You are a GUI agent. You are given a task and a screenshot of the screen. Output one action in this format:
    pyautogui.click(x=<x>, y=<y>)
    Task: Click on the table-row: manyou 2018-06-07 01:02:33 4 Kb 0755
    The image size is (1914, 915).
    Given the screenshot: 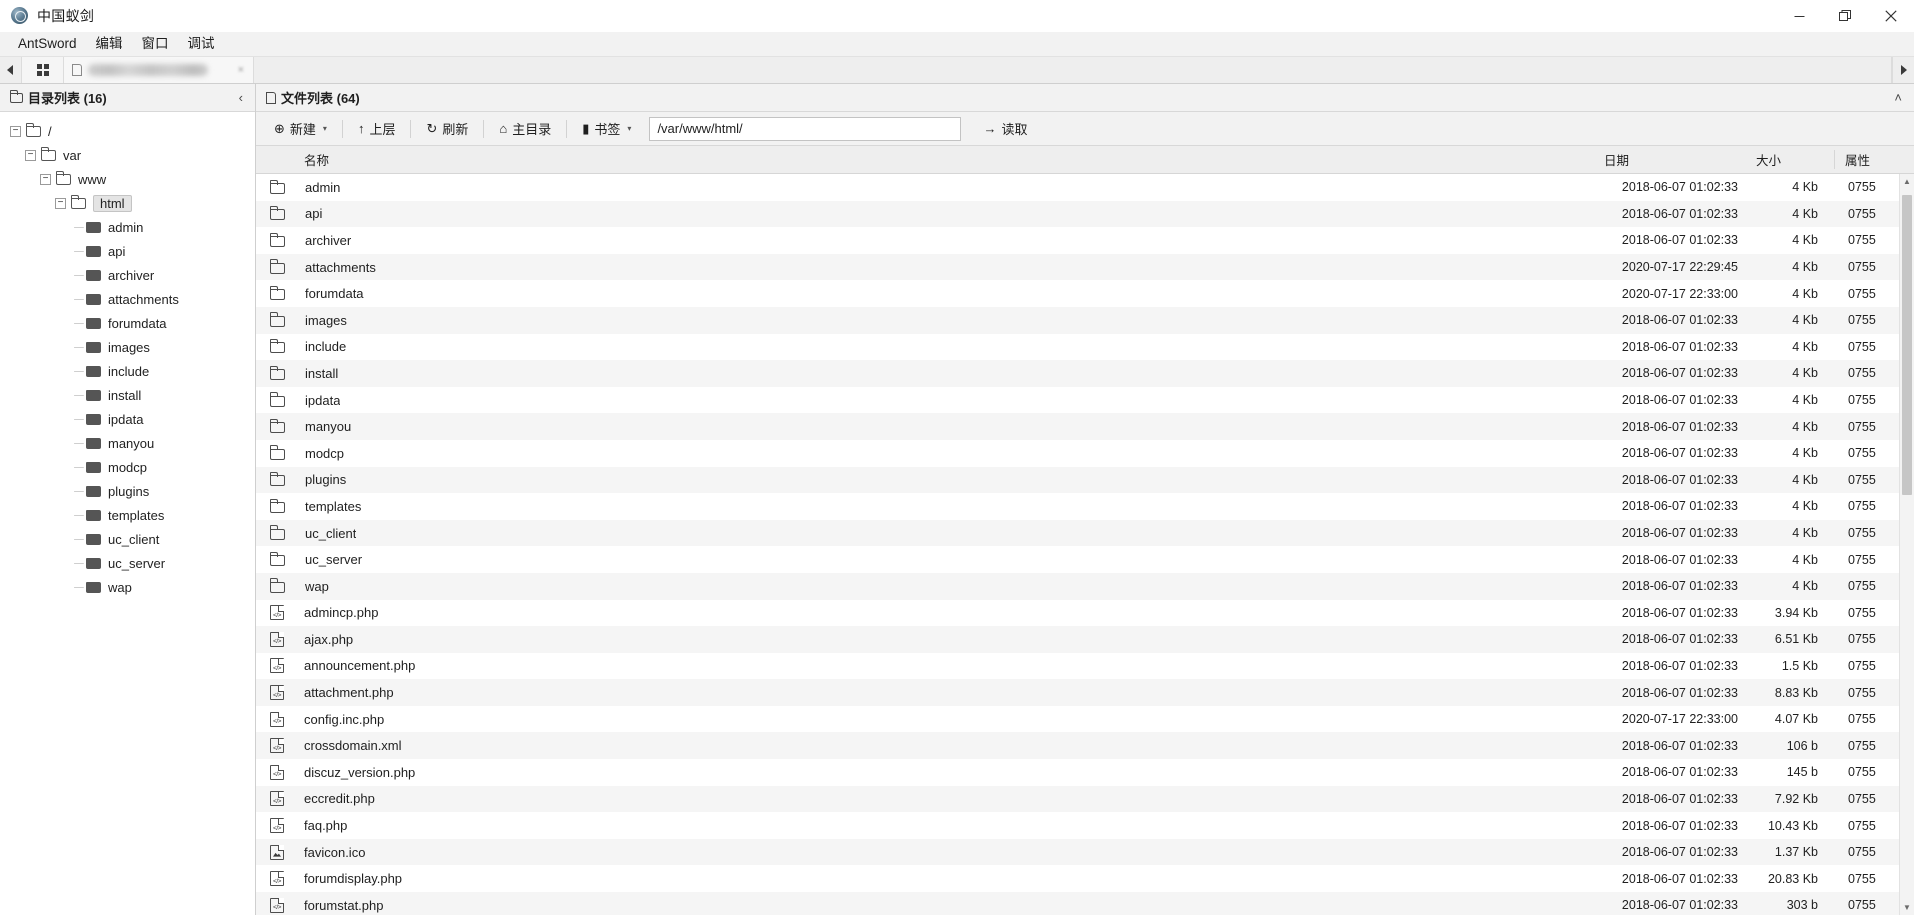 What is the action you would take?
    pyautogui.click(x=1085, y=426)
    